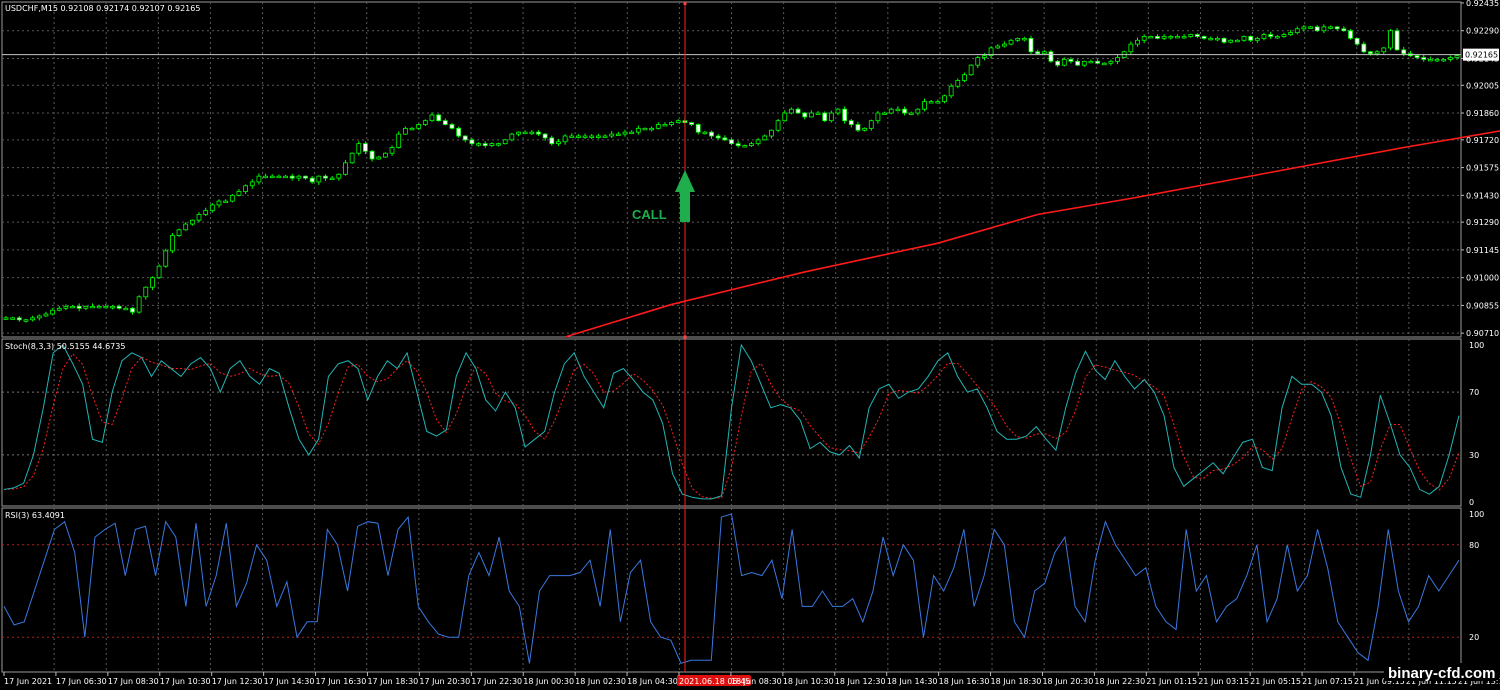 Image resolution: width=1500 pixels, height=690 pixels. What do you see at coordinates (65, 346) in the screenshot?
I see `stoch-panel-title: Stoch(8,3,3) 50.5155 44.6735` at bounding box center [65, 346].